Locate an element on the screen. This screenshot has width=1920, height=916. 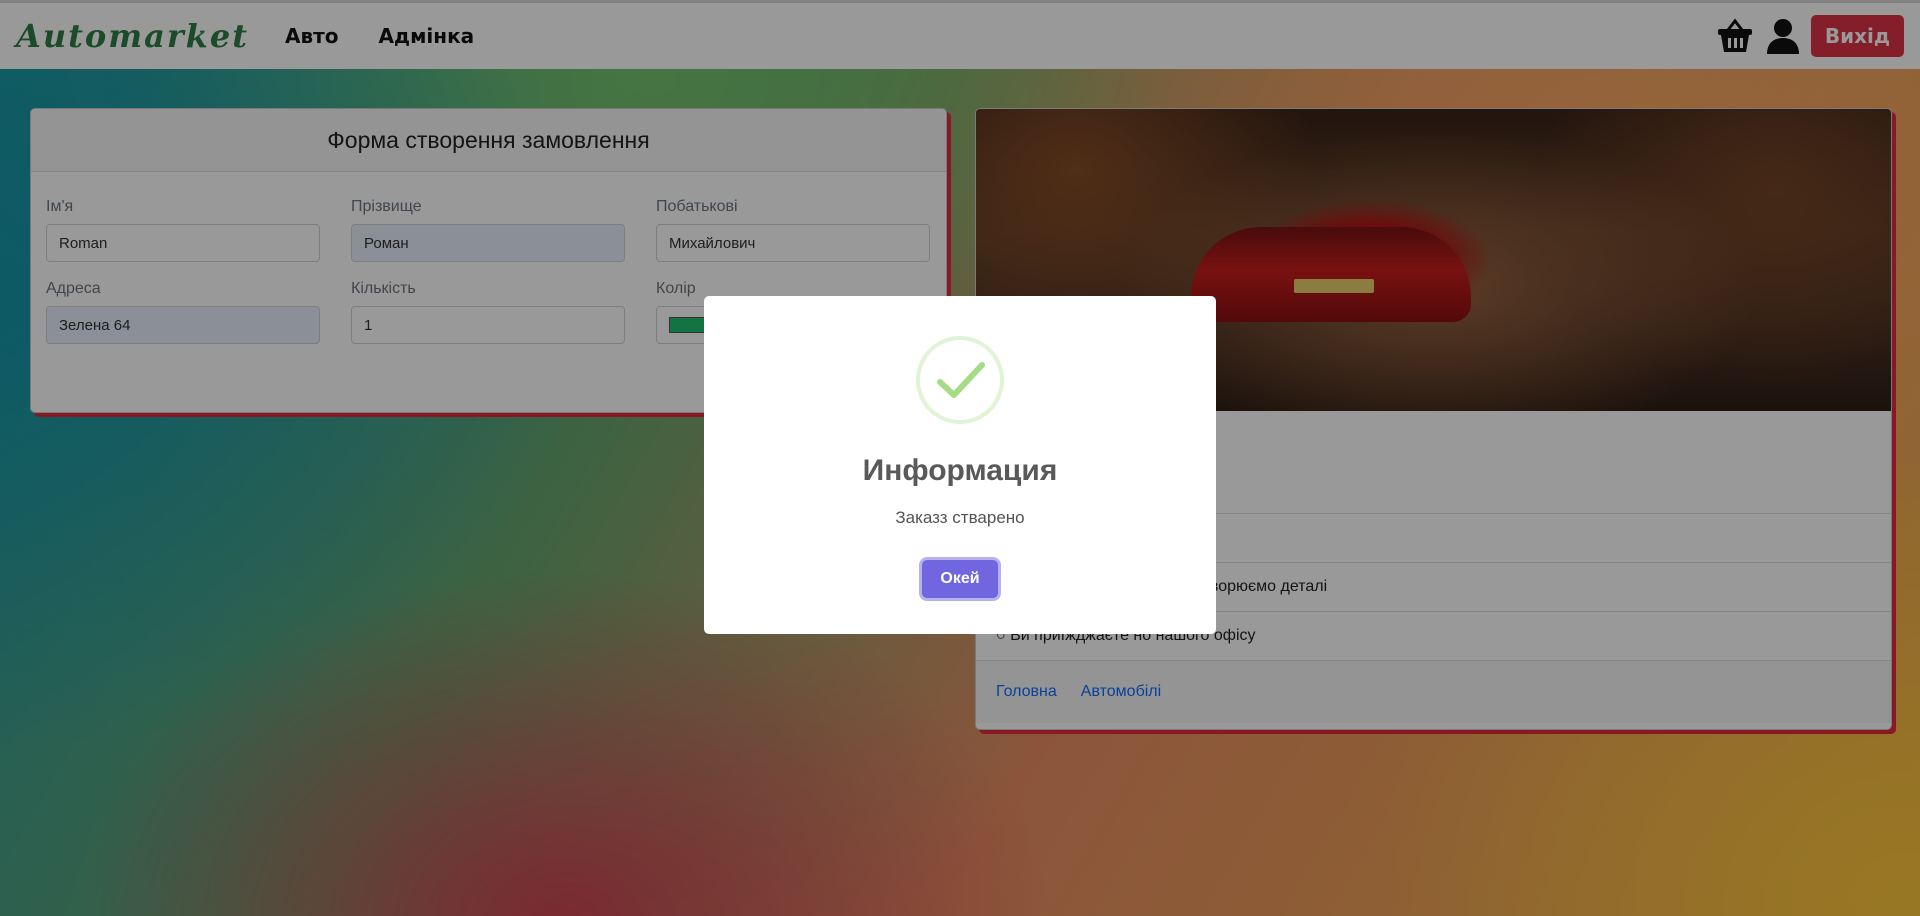
info-modal: Информация Заказз стварено Окей is located at coordinates (960, 465).